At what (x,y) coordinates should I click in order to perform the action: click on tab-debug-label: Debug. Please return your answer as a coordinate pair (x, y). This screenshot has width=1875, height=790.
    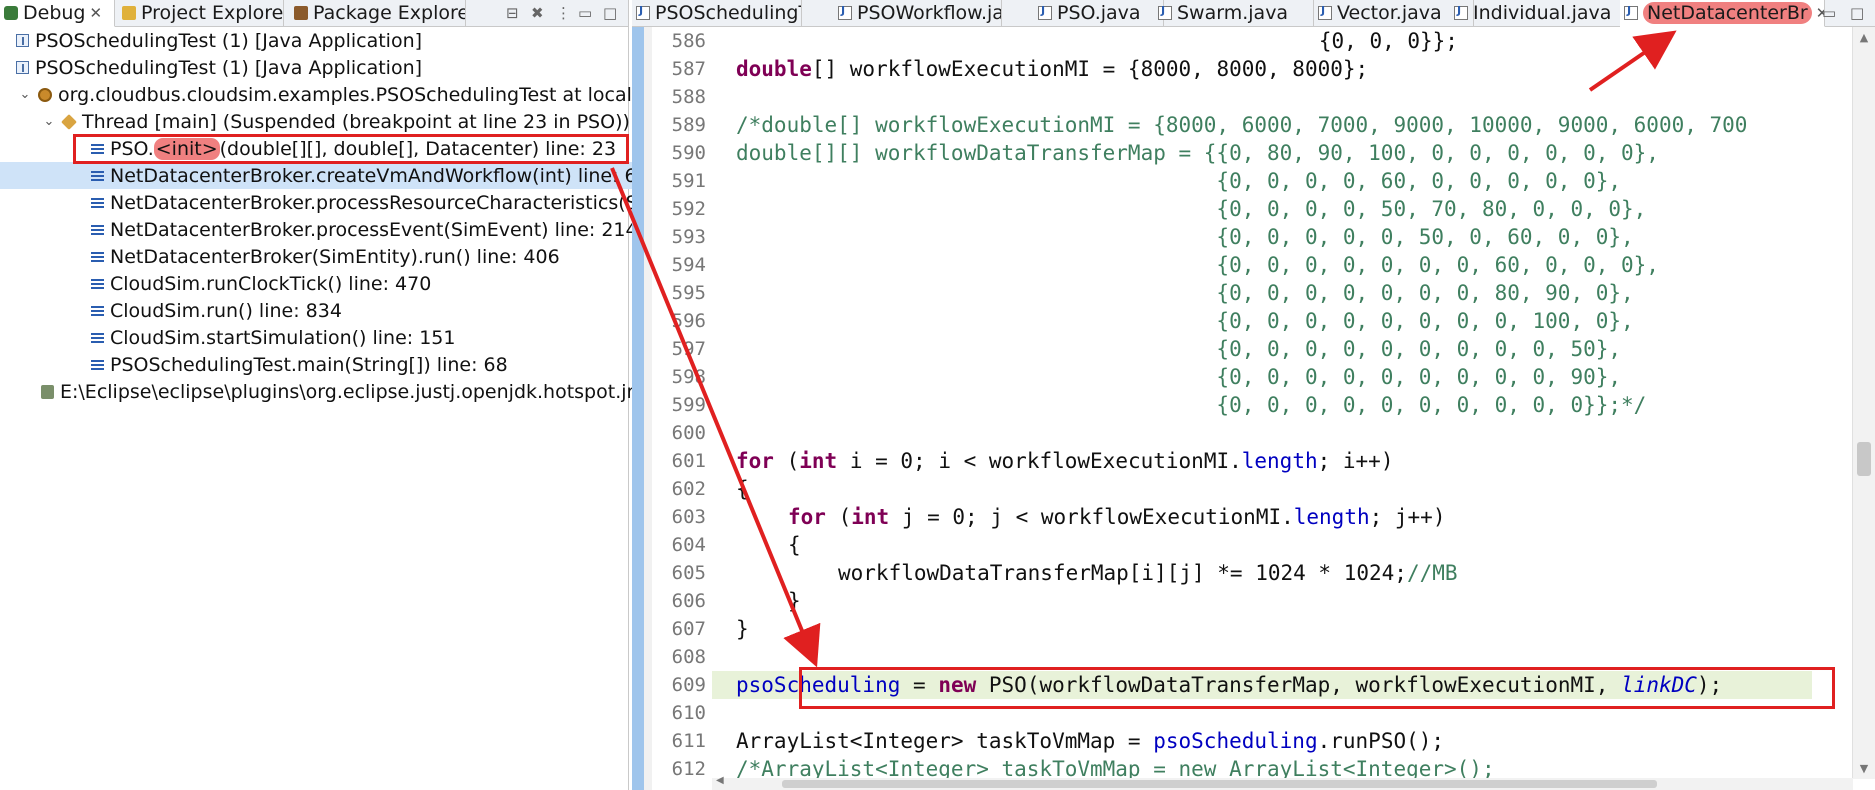
    Looking at the image, I should click on (54, 13).